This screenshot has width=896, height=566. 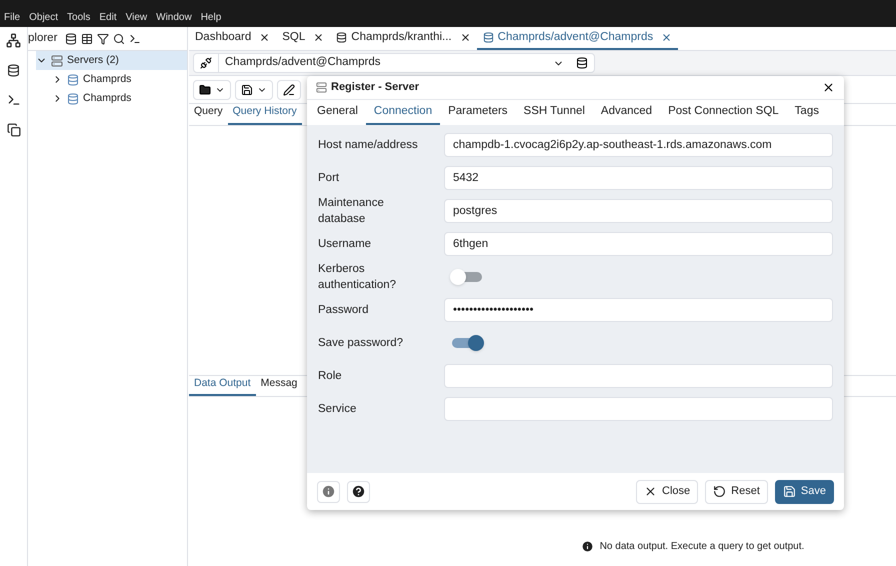 What do you see at coordinates (279, 386) in the screenshot?
I see `tab: Messag` at bounding box center [279, 386].